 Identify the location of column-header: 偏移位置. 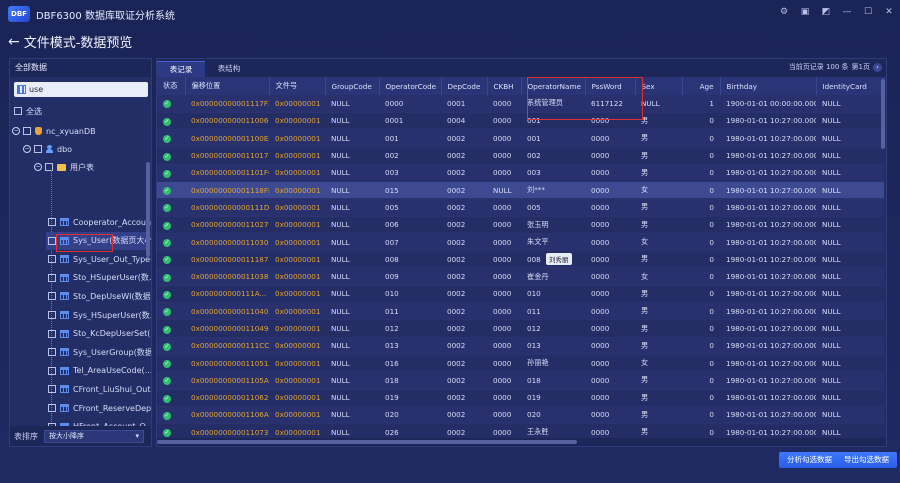
(227, 86).